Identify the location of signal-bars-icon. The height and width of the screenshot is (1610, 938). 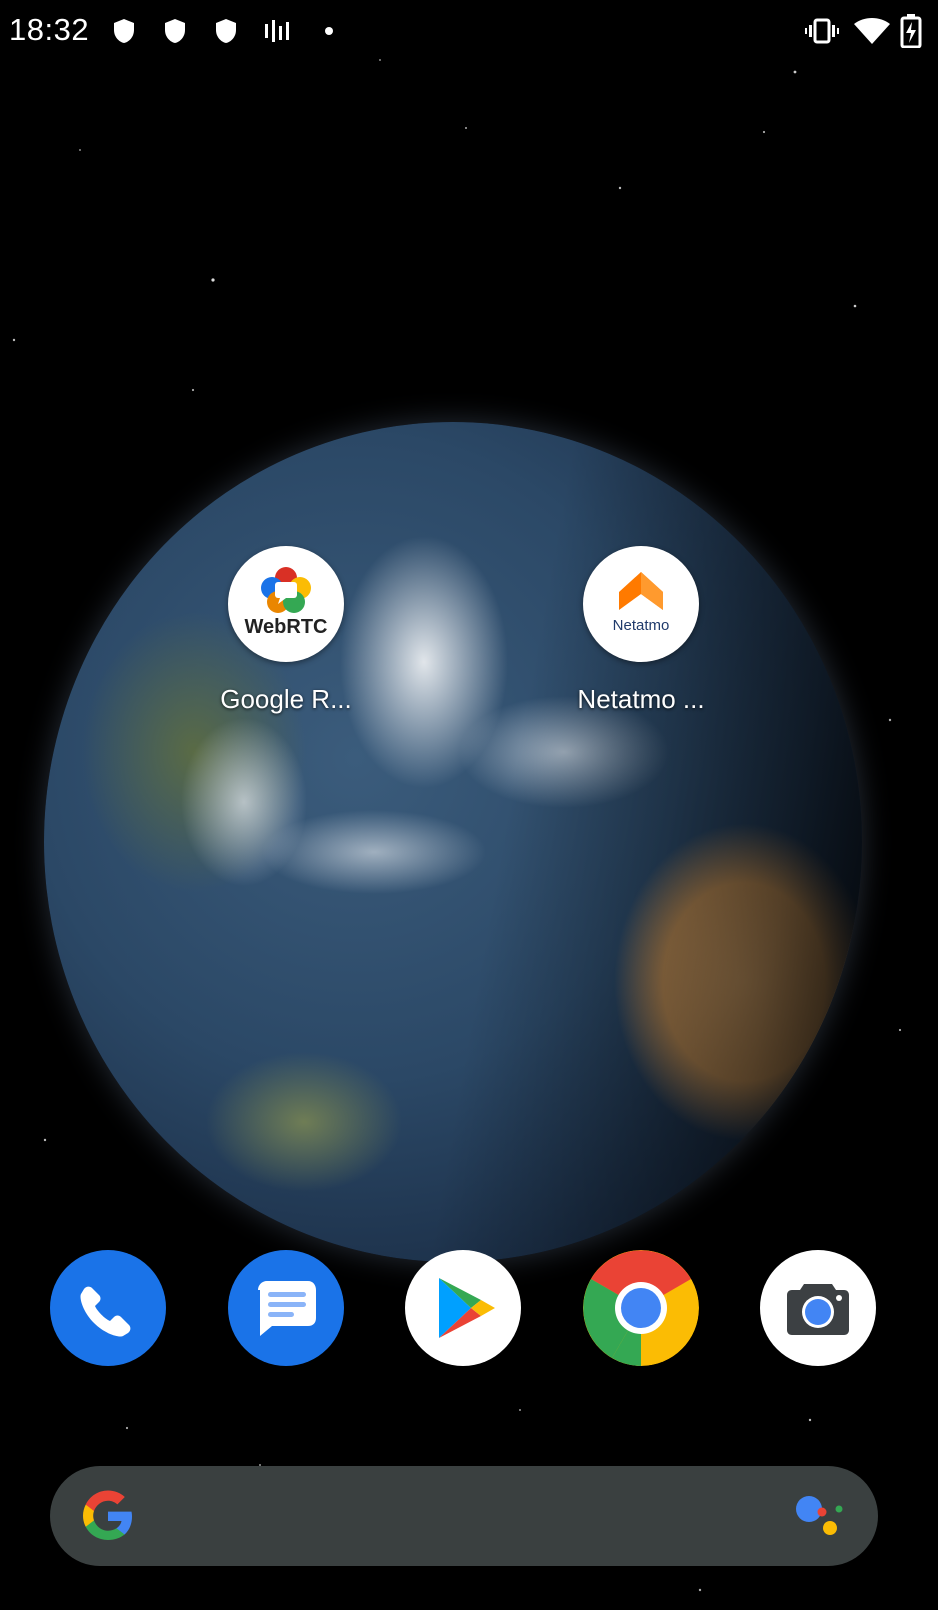
(278, 31).